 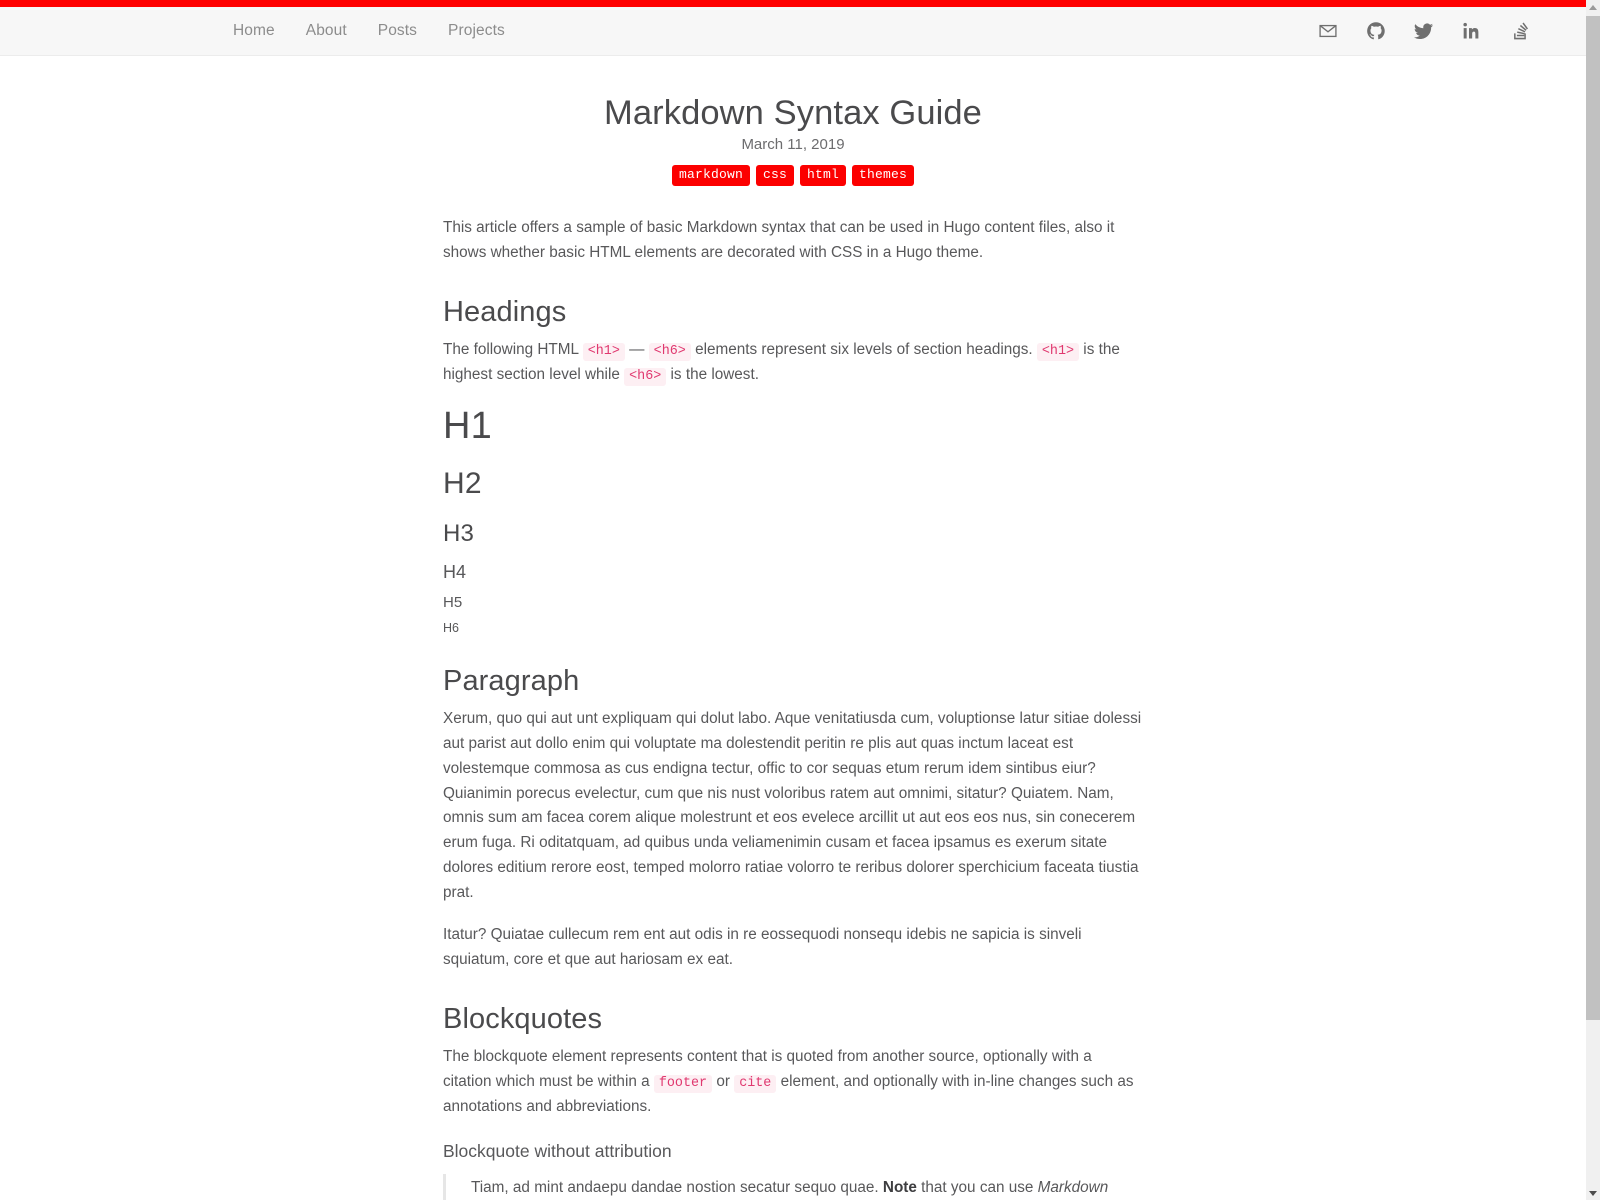 I want to click on tag-css: css, so click(x=774, y=176).